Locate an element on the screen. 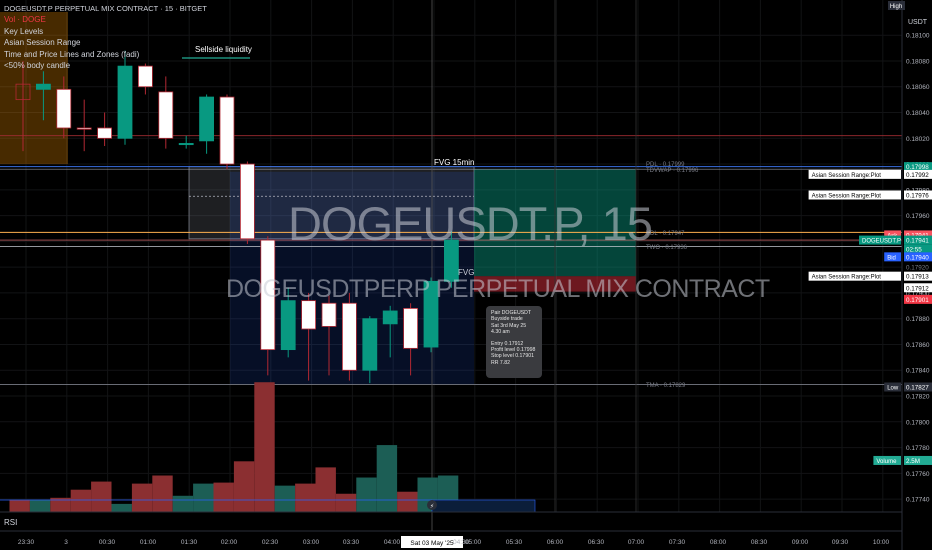 The width and height of the screenshot is (932, 550). time-tick: 04:30 is located at coordinates (461, 542).